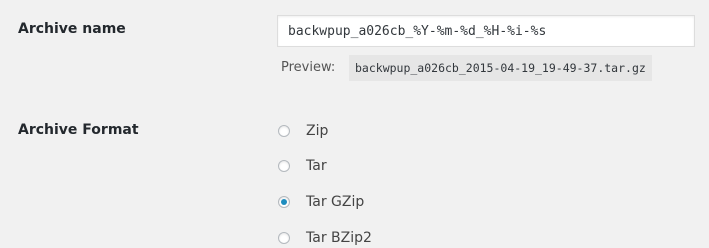 This screenshot has width=709, height=248. I want to click on radio-tar, so click(284, 166).